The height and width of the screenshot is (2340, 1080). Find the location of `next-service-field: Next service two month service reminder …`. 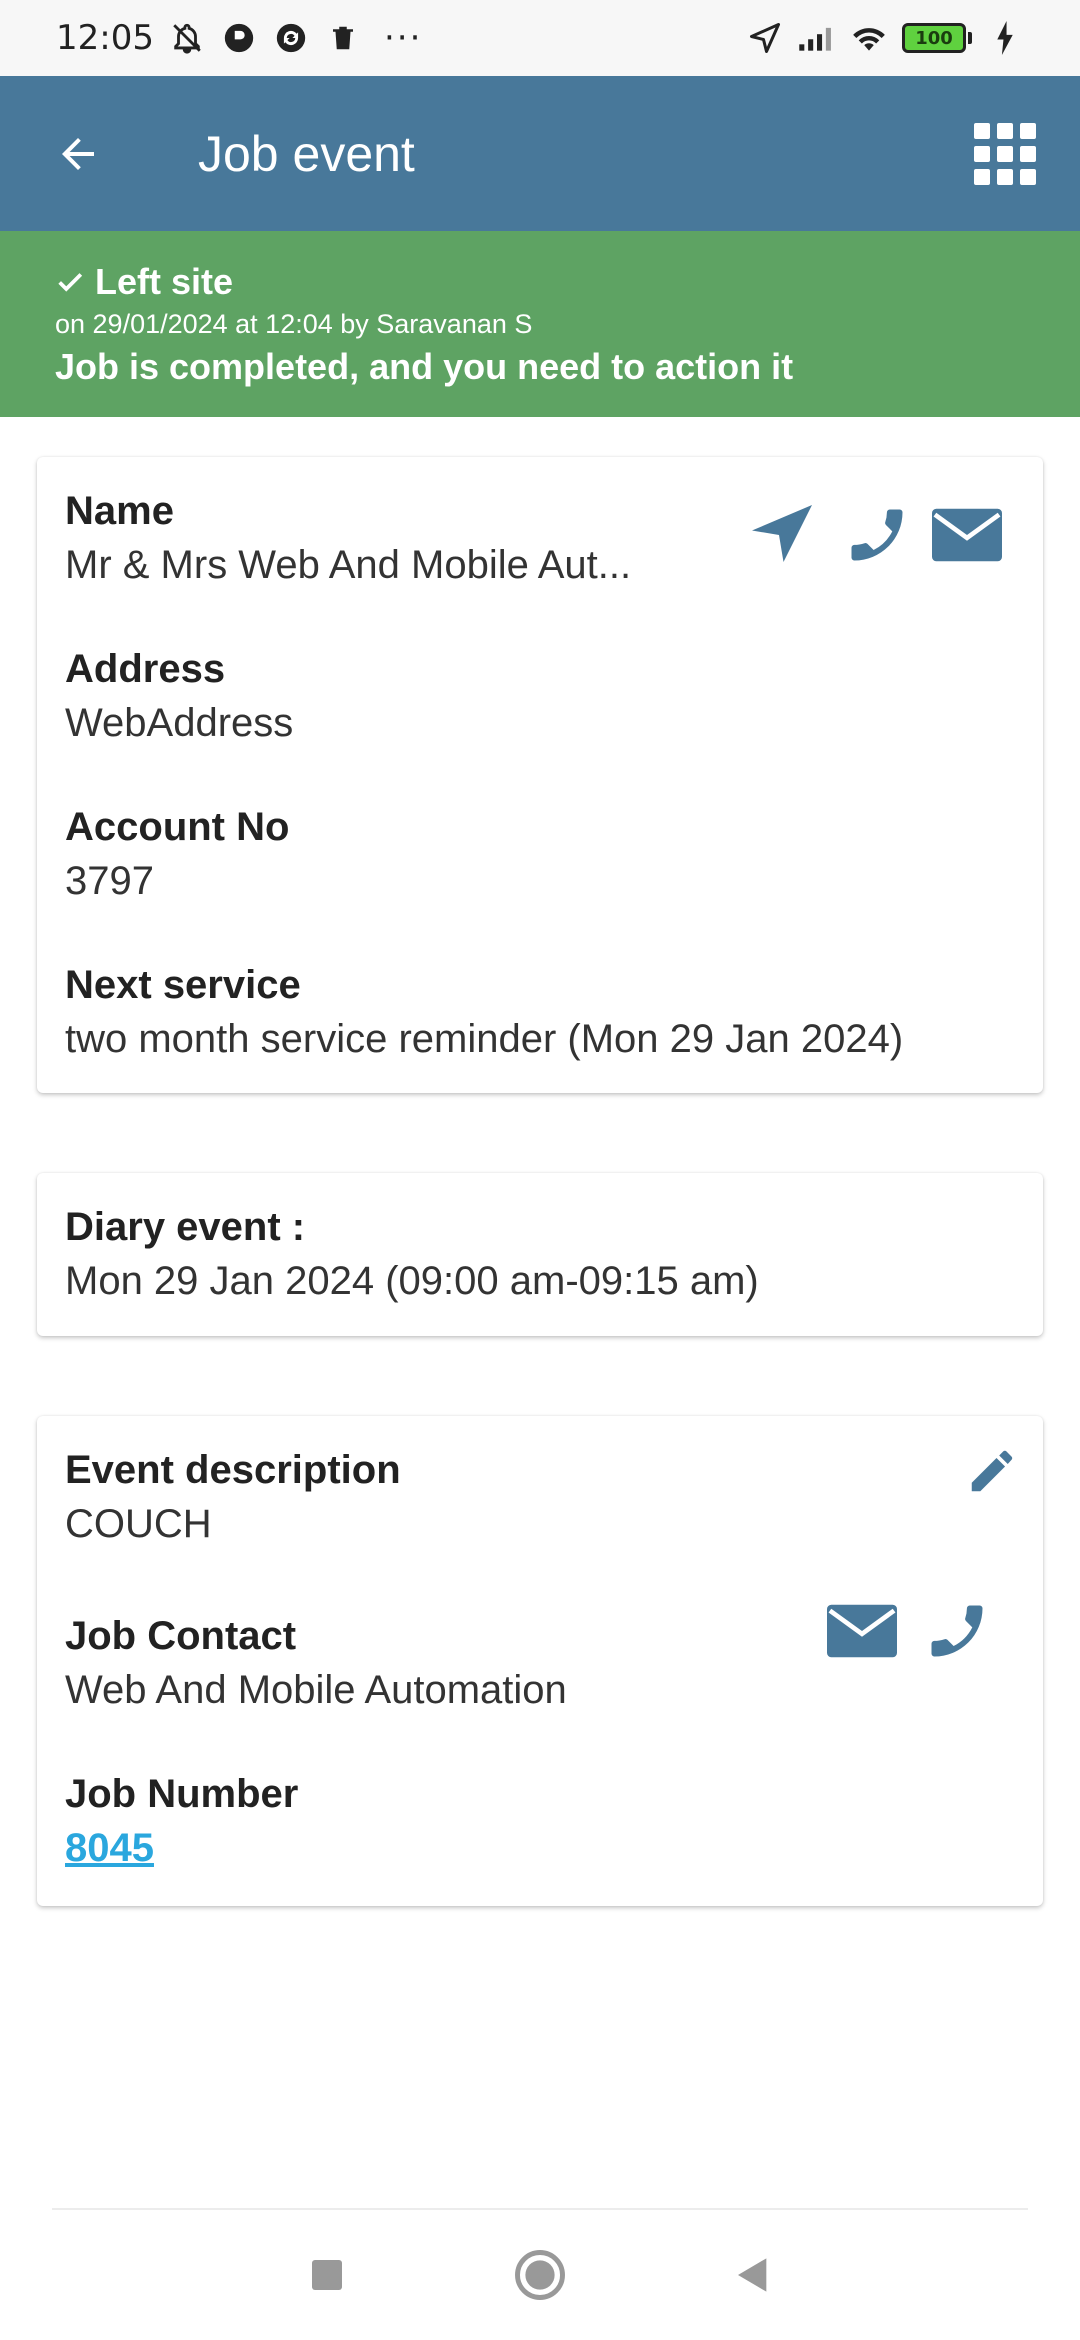

next-service-field: Next service two month service reminder … is located at coordinates (484, 1012).